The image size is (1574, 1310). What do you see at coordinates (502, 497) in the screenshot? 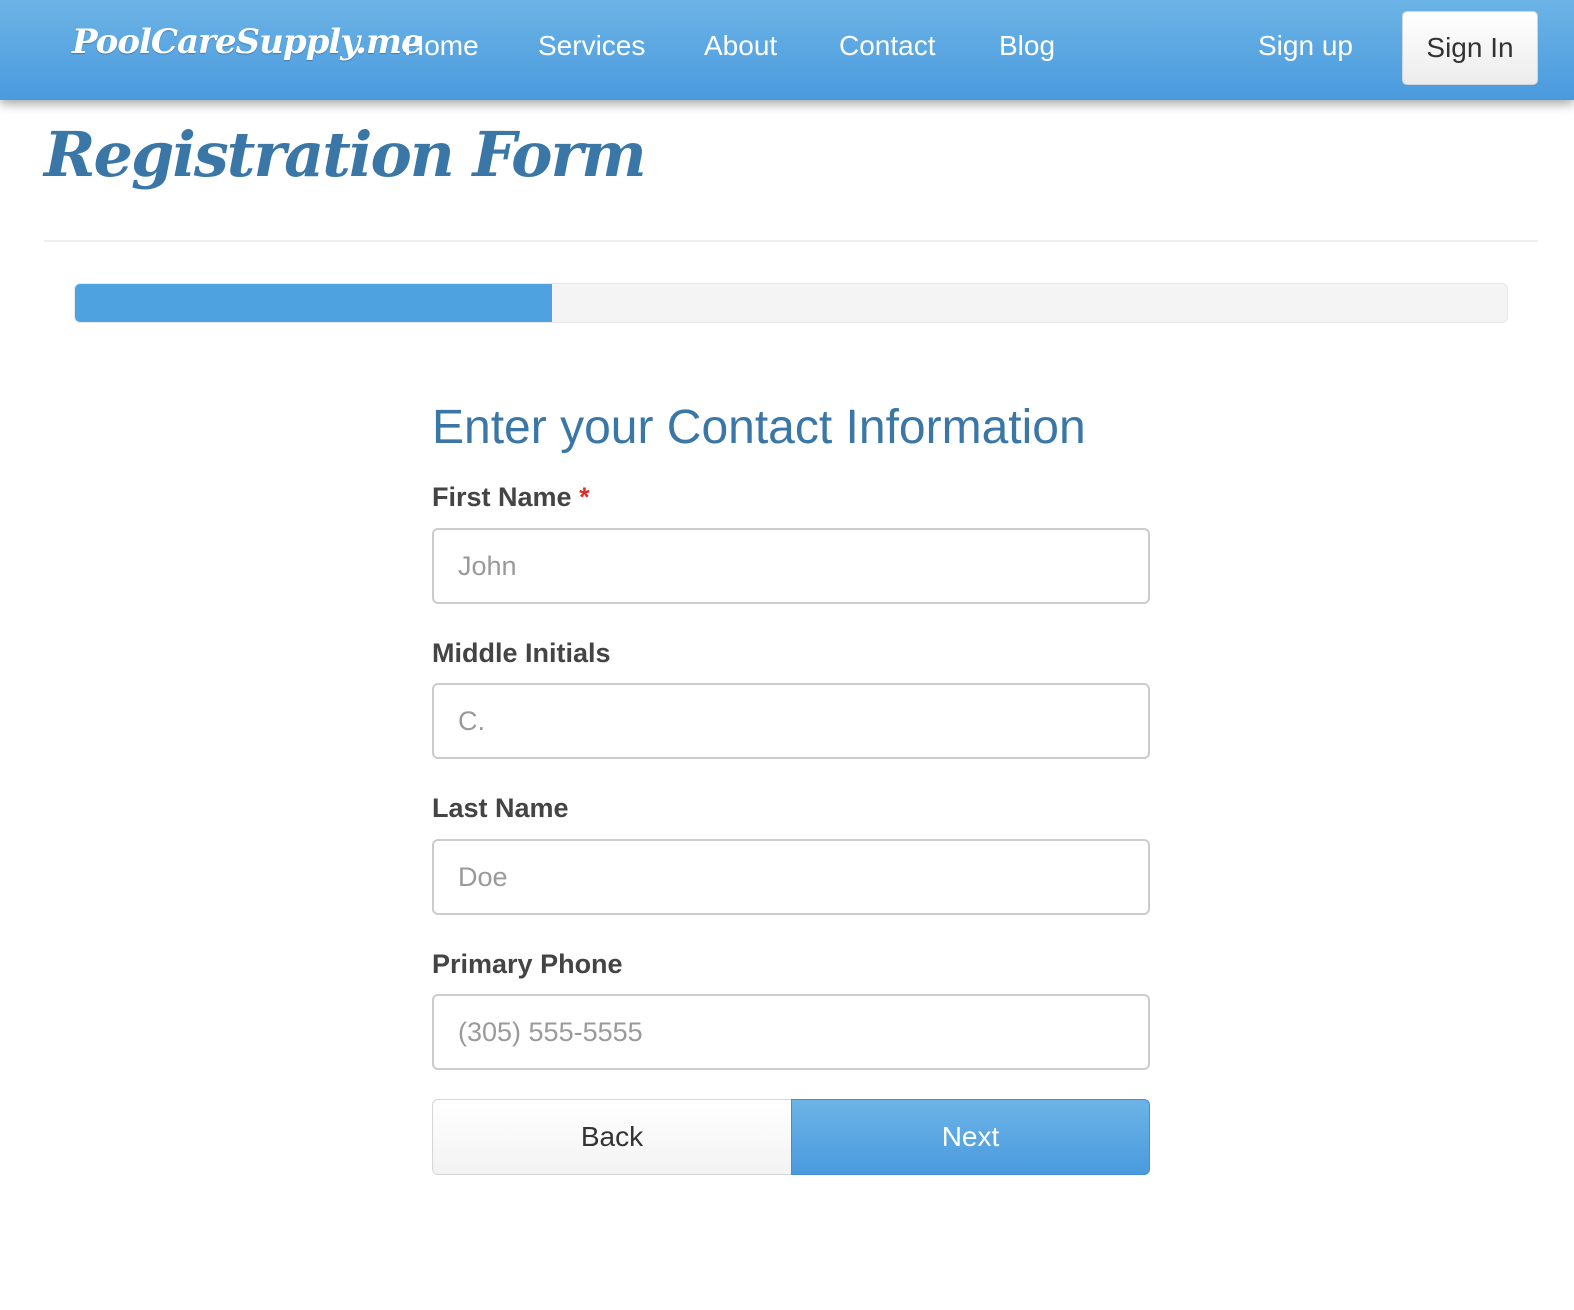
I see `first-name-label-text: First Name` at bounding box center [502, 497].